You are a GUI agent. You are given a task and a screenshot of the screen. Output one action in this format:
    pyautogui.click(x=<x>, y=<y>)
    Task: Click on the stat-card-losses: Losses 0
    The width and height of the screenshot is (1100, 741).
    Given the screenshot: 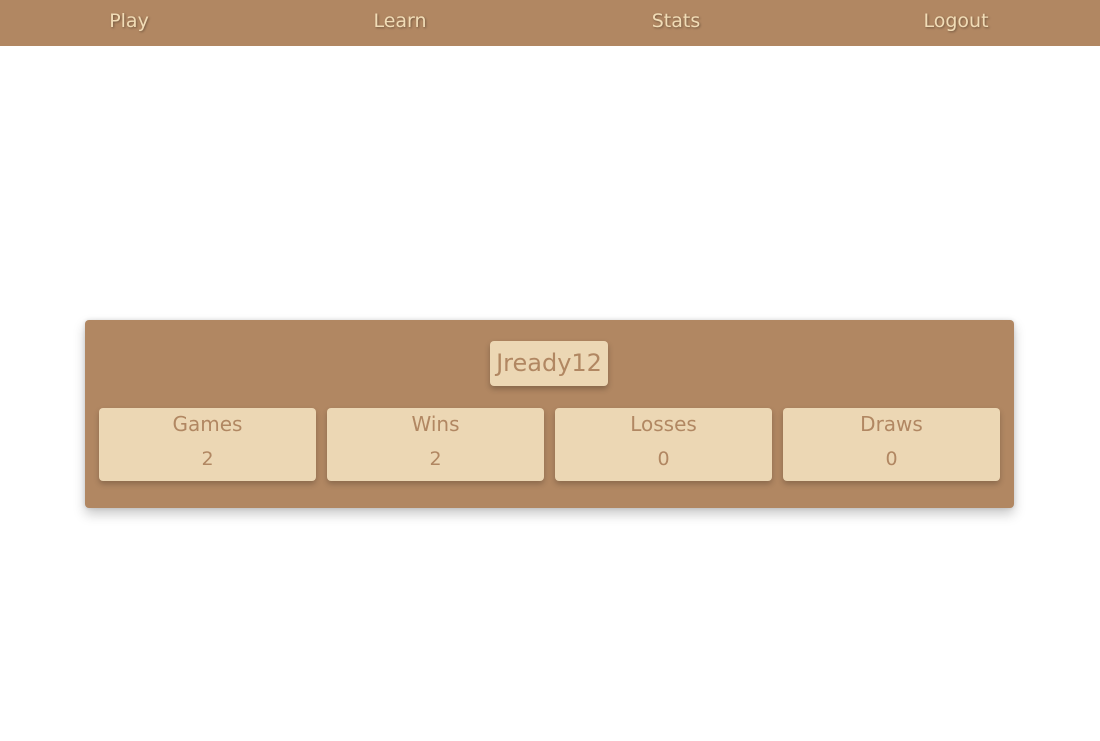 What is the action you would take?
    pyautogui.click(x=663, y=444)
    